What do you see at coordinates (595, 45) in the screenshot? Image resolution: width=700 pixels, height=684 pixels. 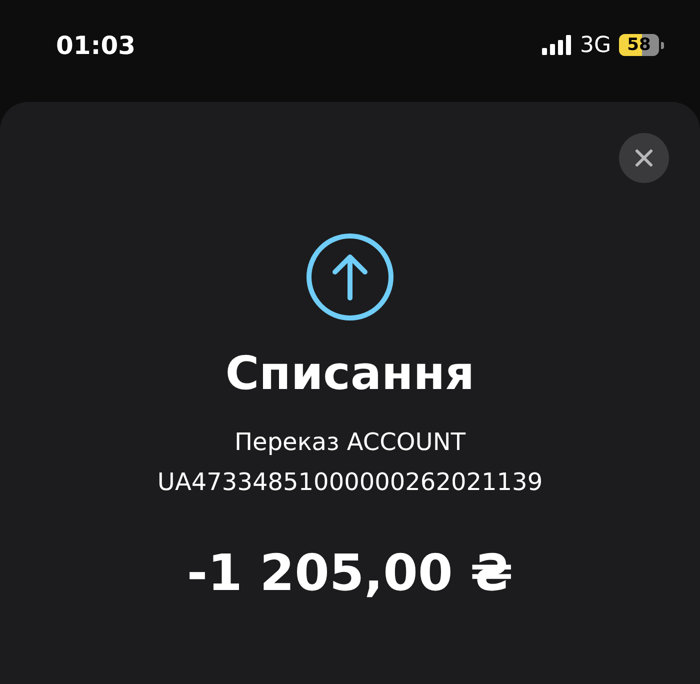 I see `network-type: 3G` at bounding box center [595, 45].